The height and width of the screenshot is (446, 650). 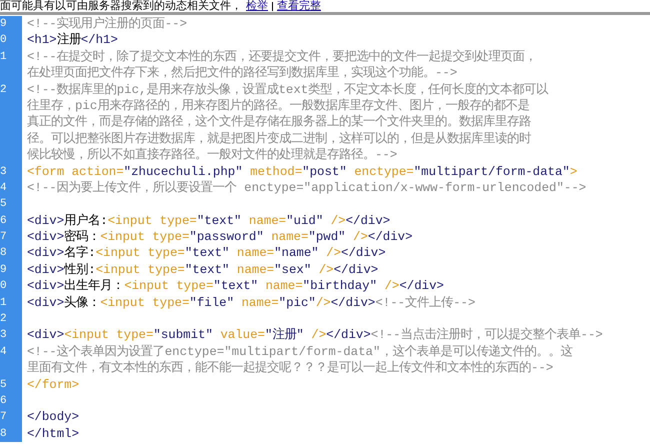 What do you see at coordinates (226, 237) in the screenshot?
I see `code-token: "password"` at bounding box center [226, 237].